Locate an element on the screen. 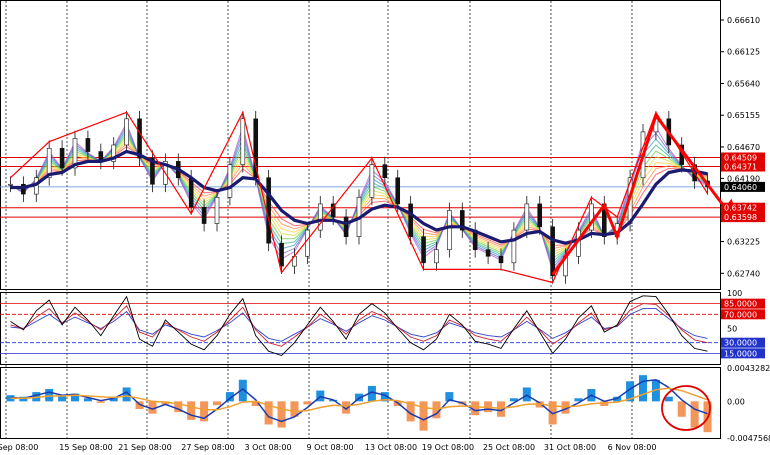 The image size is (770, 455). y-tick-label: 0.63225 is located at coordinates (743, 242).